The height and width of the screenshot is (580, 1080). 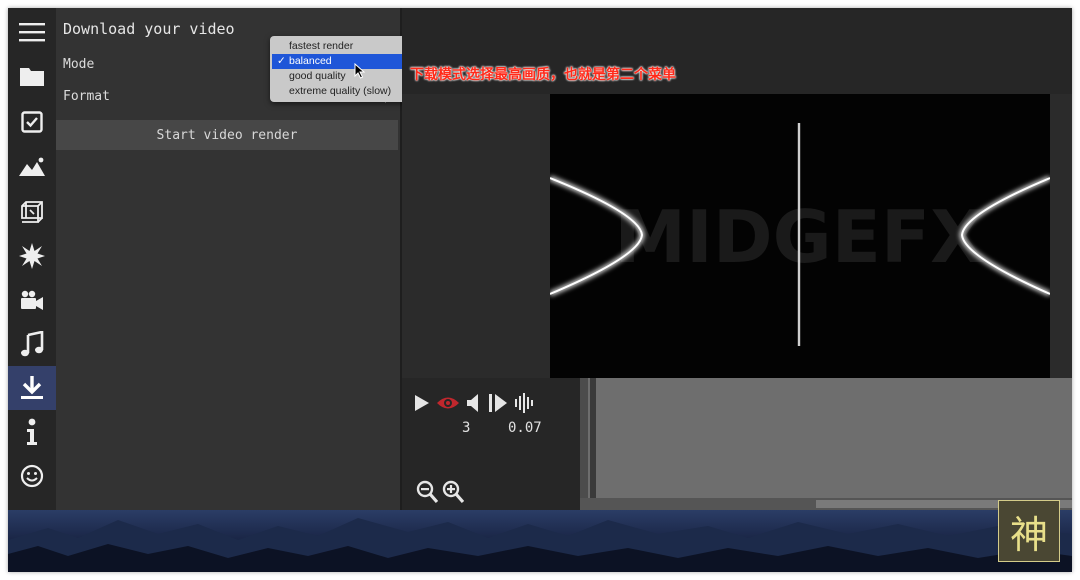 I want to click on frame-counter: 3, so click(x=466, y=428).